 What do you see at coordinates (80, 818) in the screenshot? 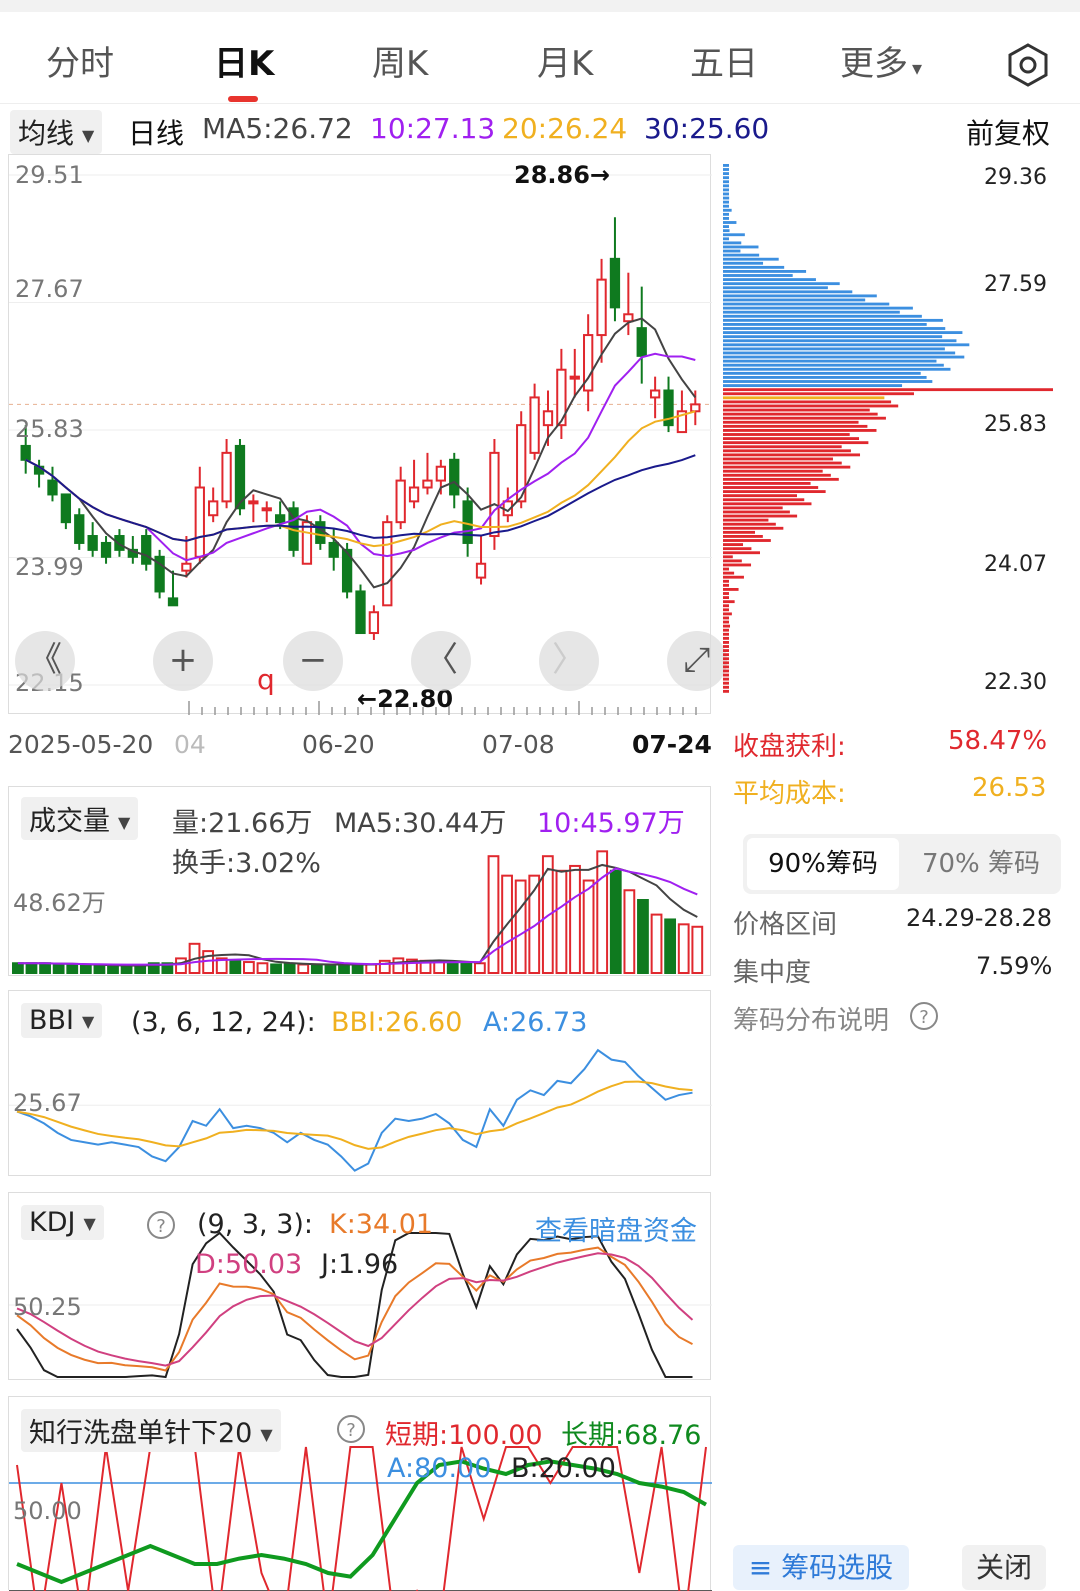
I see `volume-dropdown: 成交量 ▼` at bounding box center [80, 818].